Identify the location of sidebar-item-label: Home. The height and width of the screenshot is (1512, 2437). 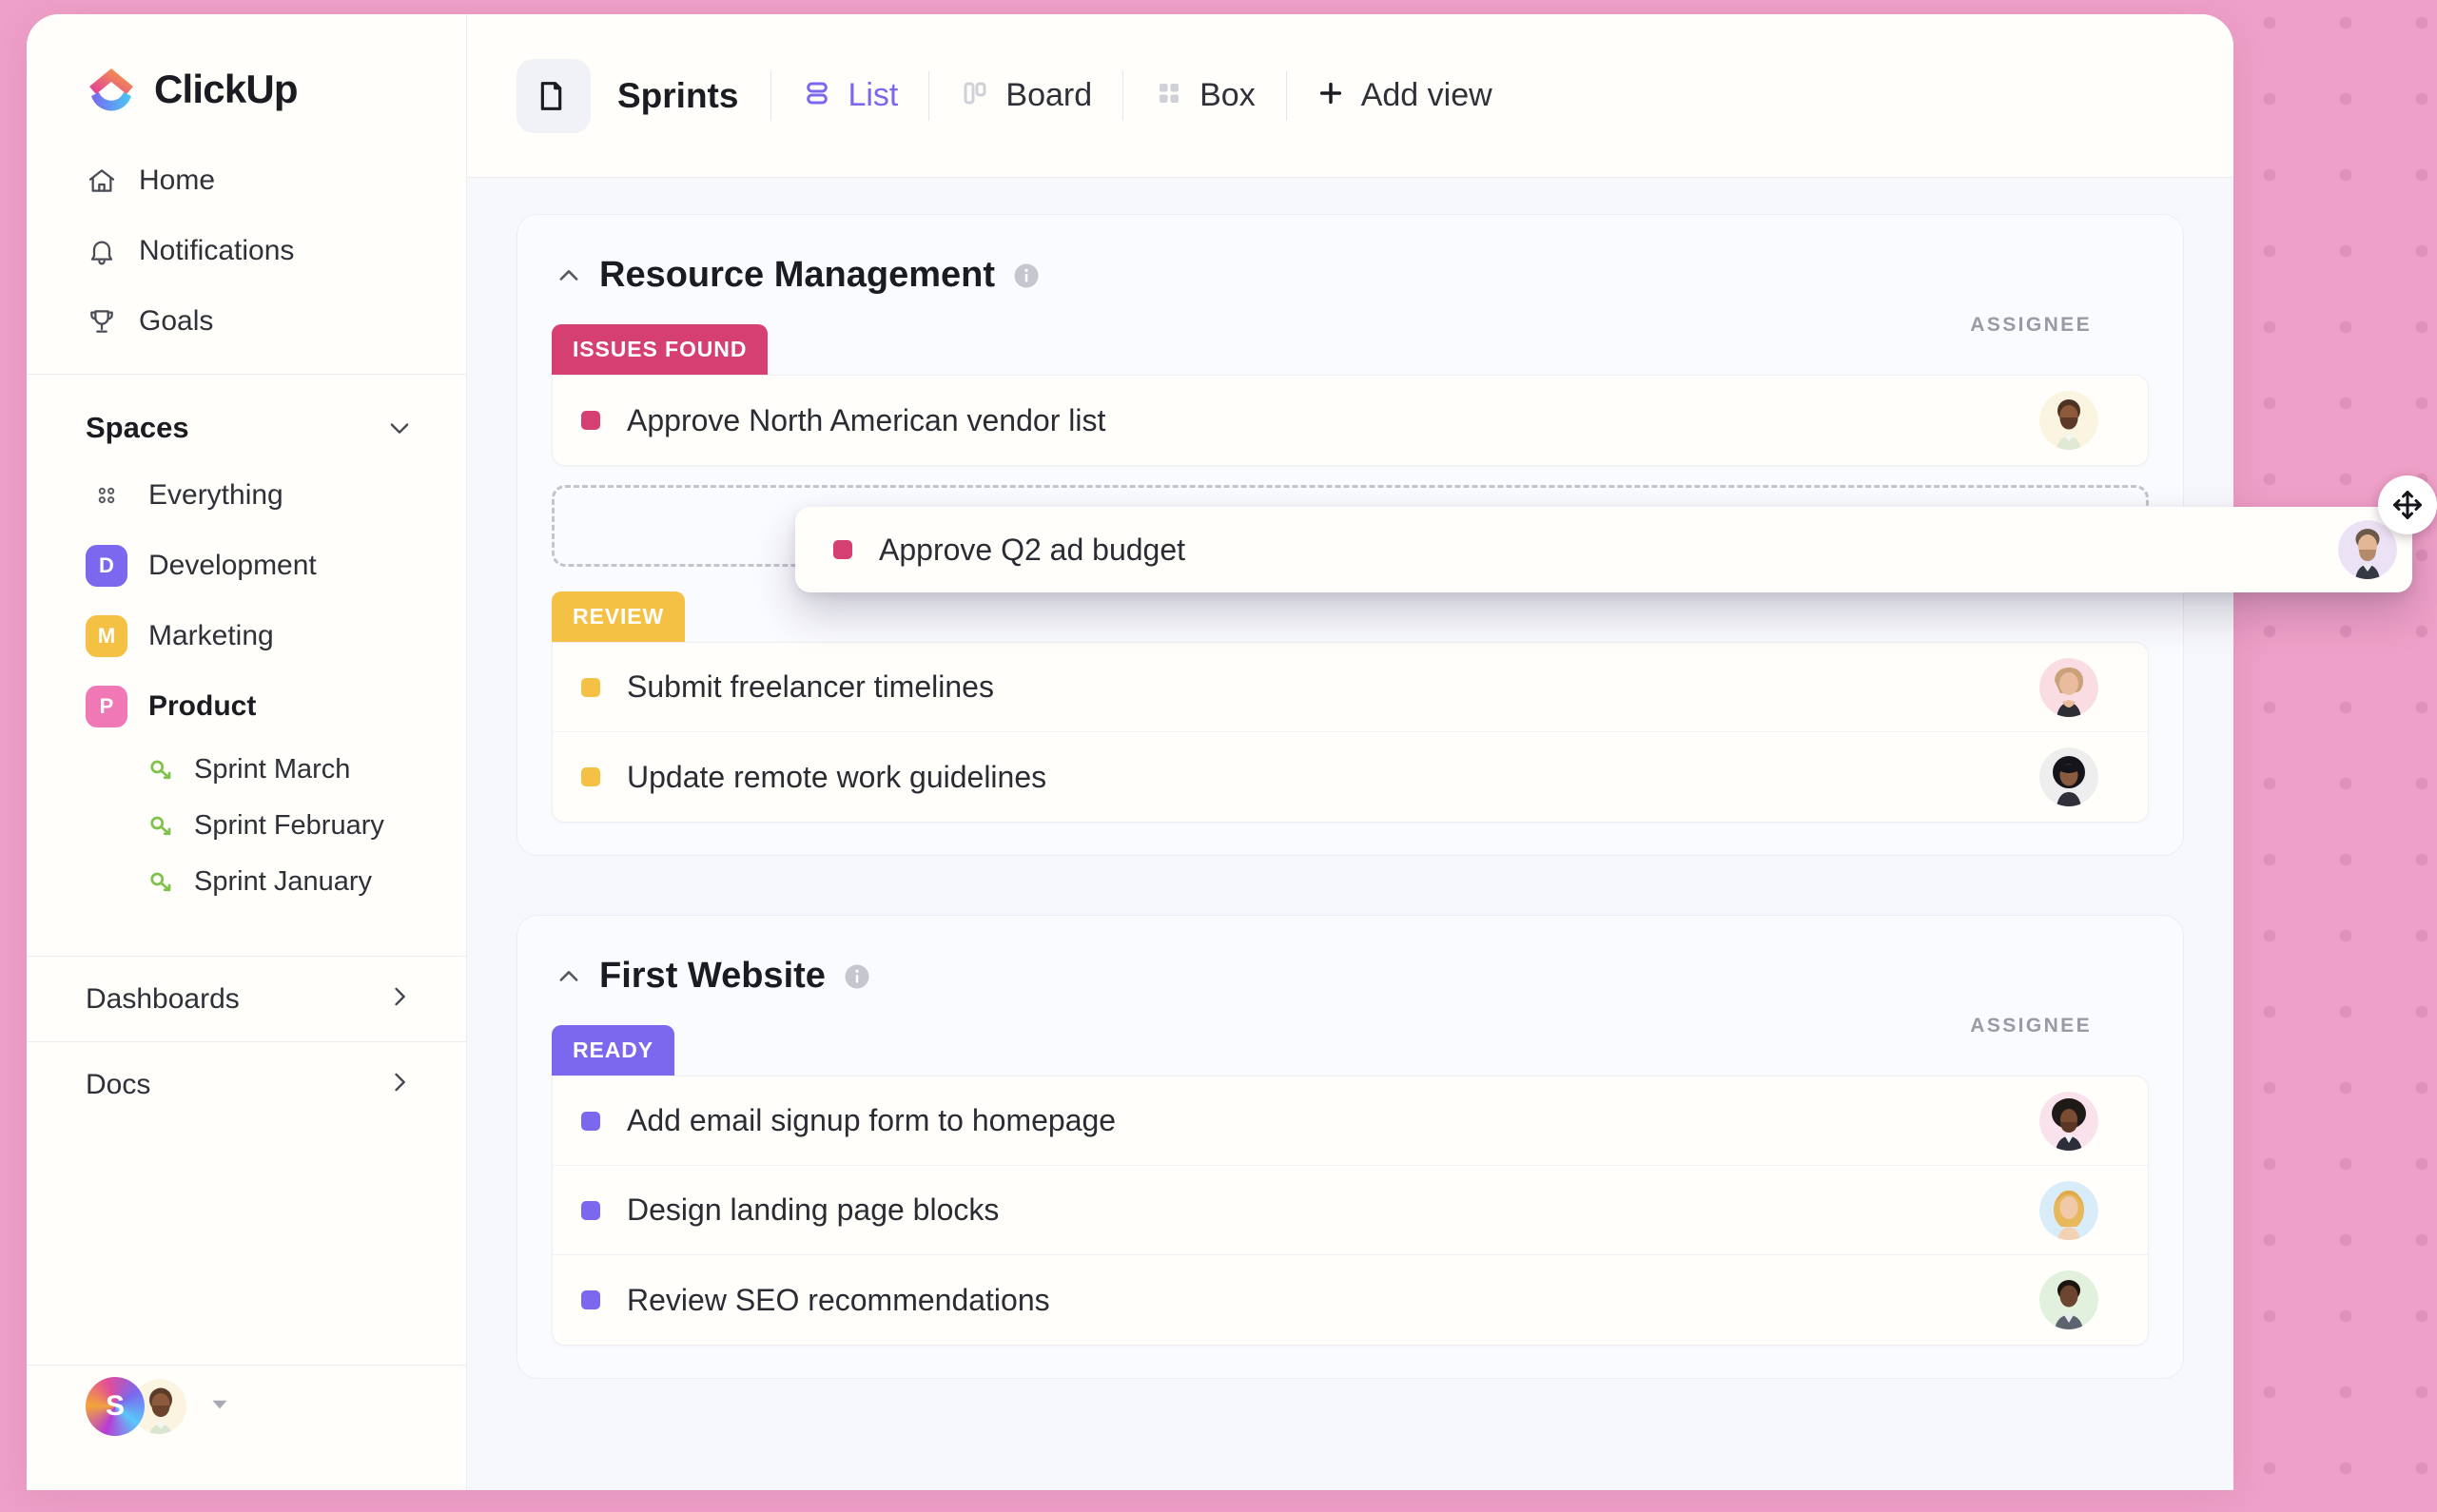
(177, 181).